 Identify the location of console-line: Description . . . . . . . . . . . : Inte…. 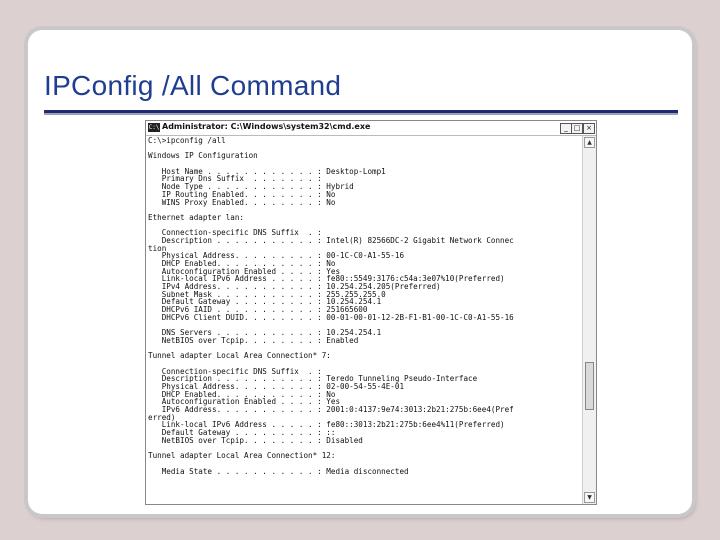
(331, 240).